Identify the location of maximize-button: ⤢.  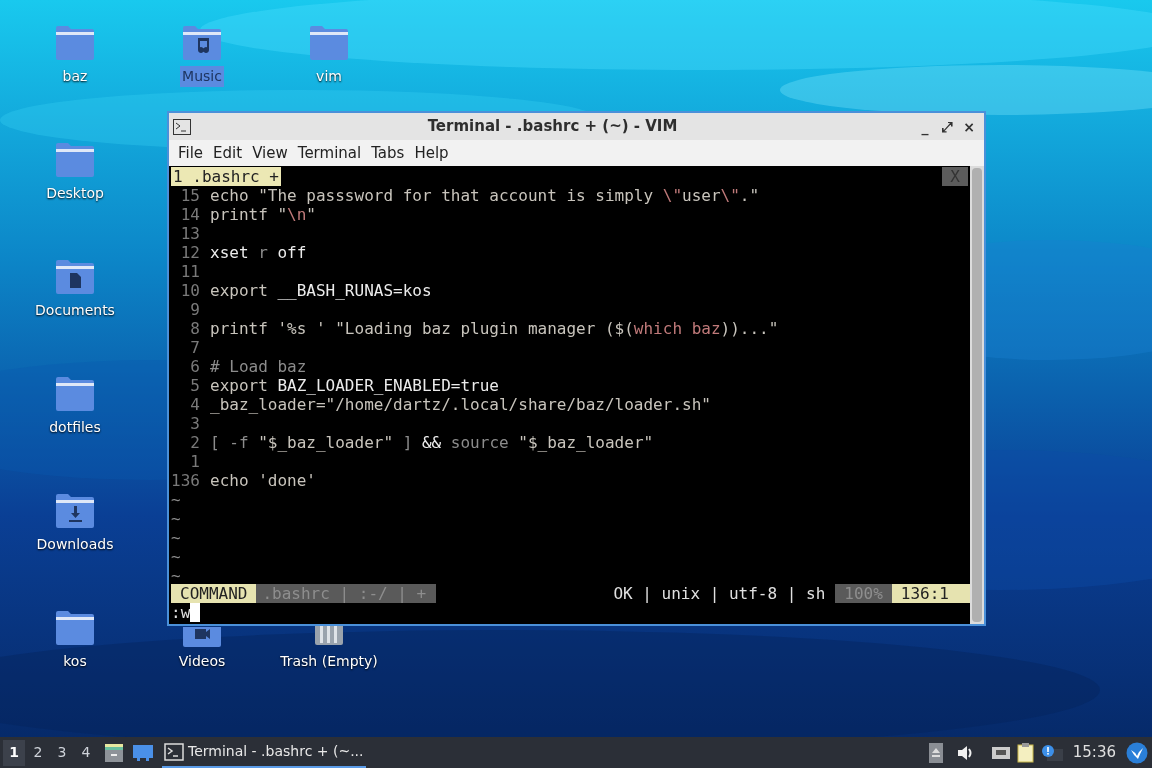
(947, 126).